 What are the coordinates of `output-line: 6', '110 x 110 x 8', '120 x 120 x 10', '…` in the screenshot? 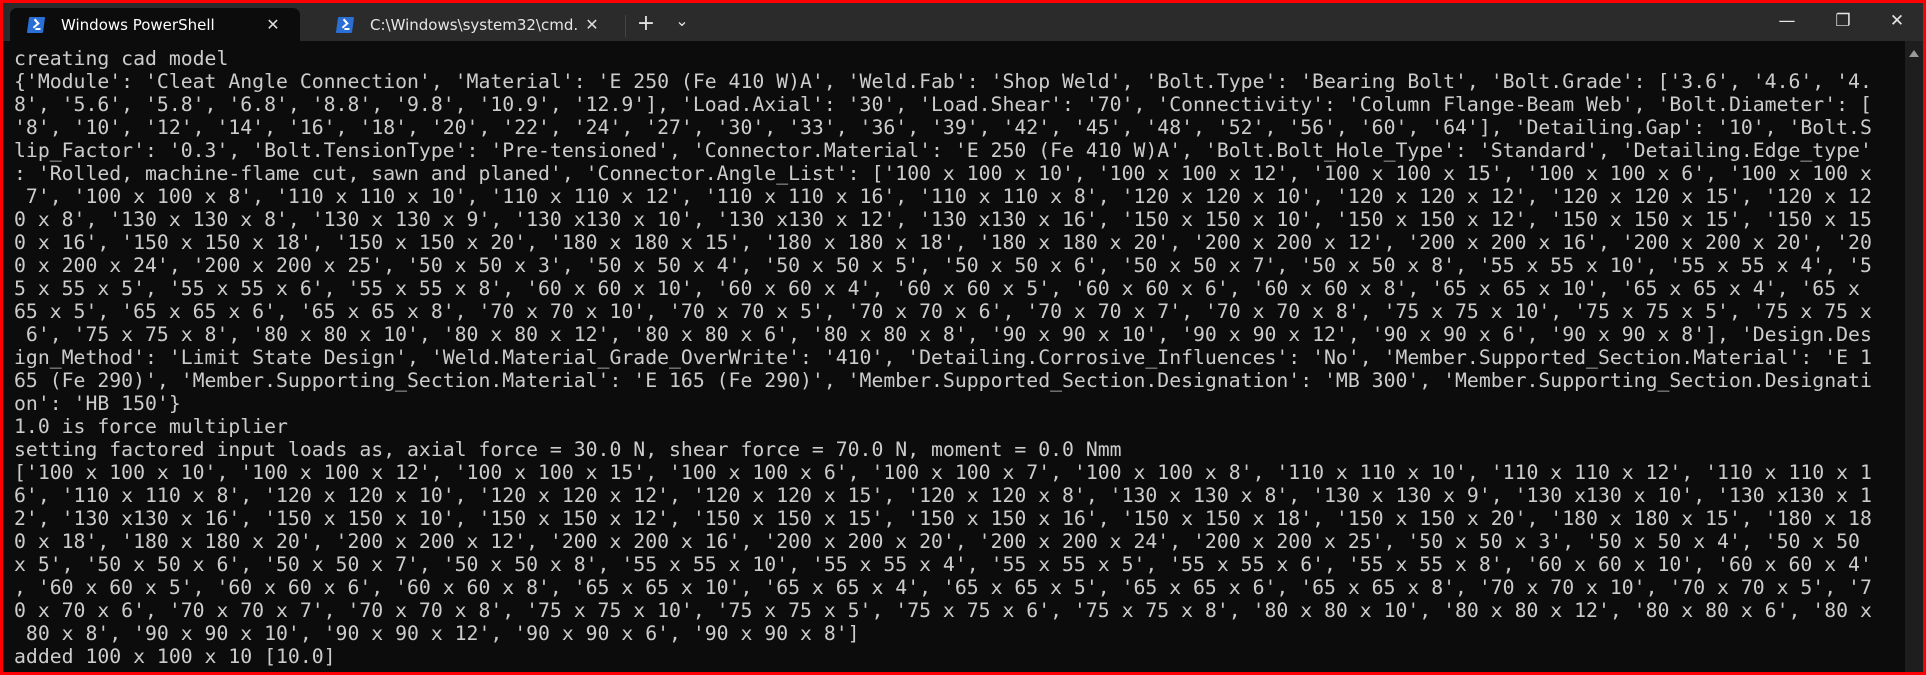 It's located at (943, 495).